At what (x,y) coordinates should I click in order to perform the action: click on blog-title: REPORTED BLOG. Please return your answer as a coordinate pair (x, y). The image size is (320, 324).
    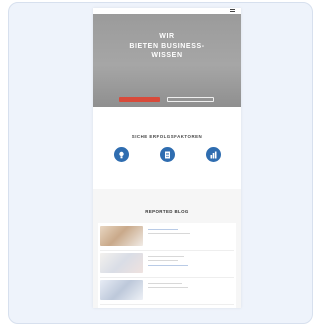
    Looking at the image, I should click on (167, 211).